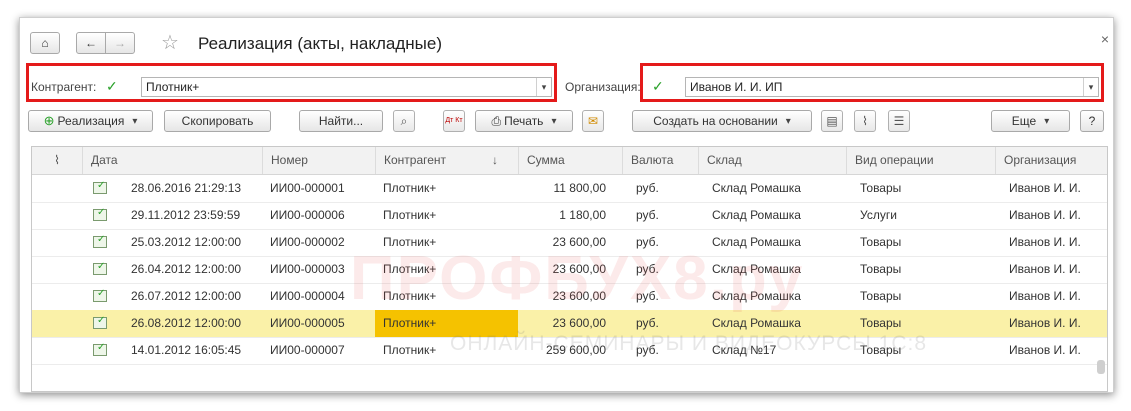 This screenshot has height=411, width=1131. I want to click on cell-operation: Услуги, so click(878, 215).